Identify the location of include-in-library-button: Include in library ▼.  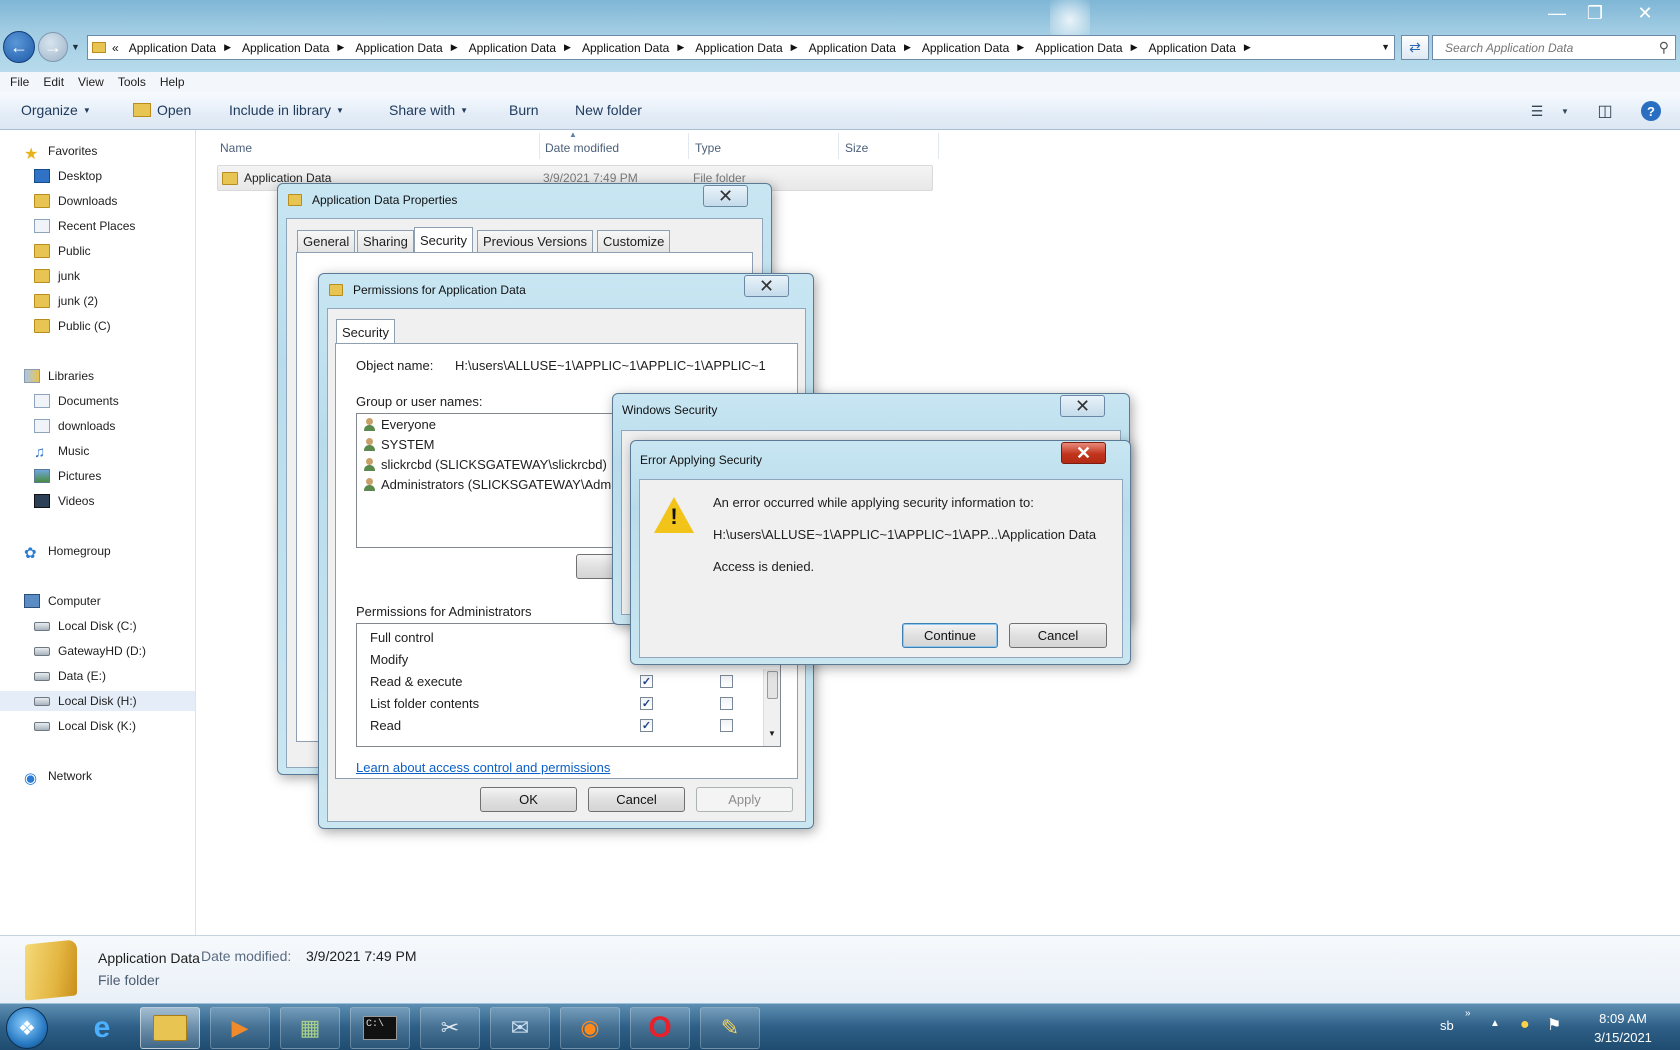
(286, 110).